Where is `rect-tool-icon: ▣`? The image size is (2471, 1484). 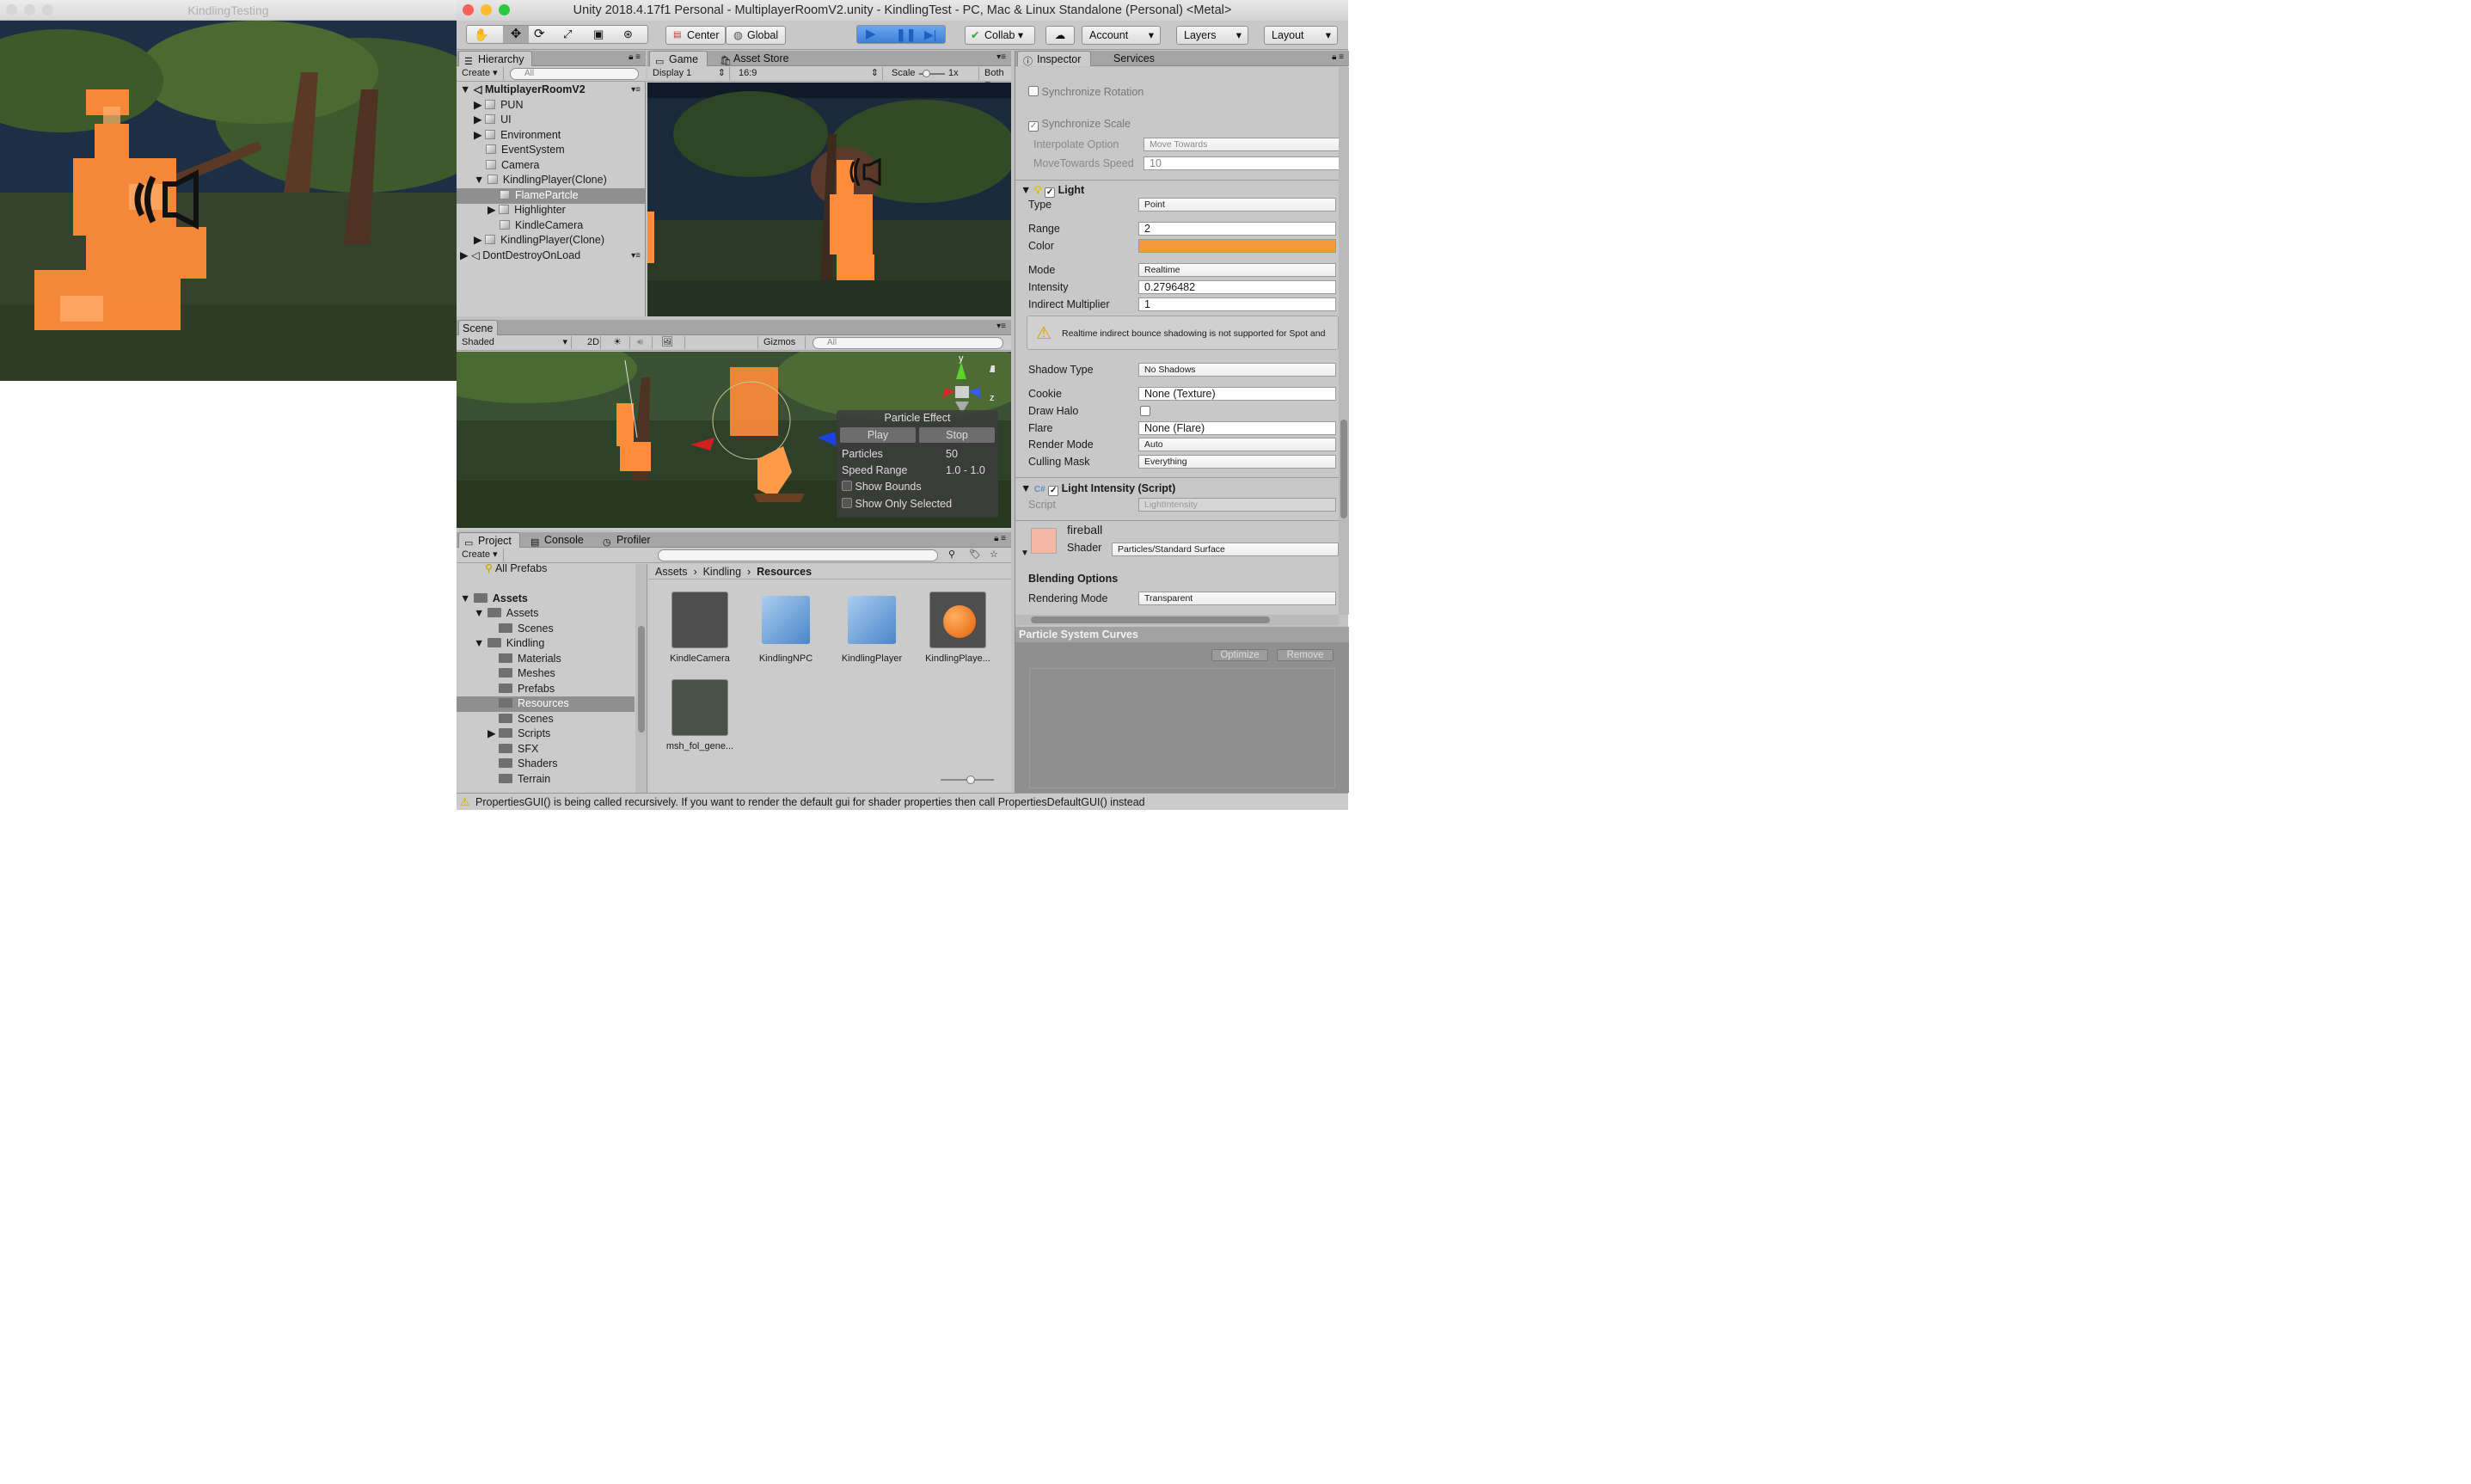 rect-tool-icon: ▣ is located at coordinates (598, 34).